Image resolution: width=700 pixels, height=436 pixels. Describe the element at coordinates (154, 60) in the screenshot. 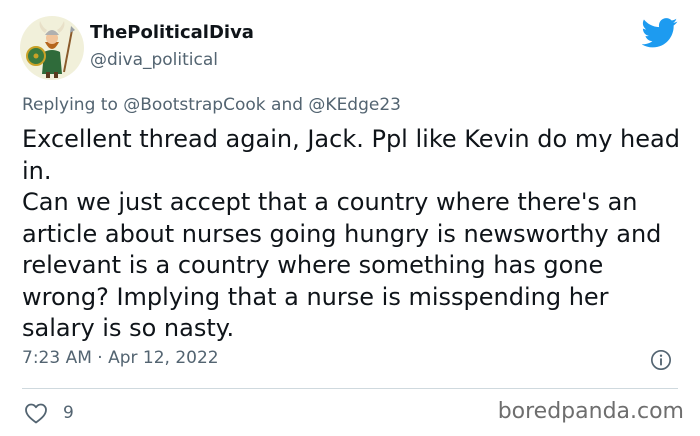

I see `author-handle: @diva_political` at that location.